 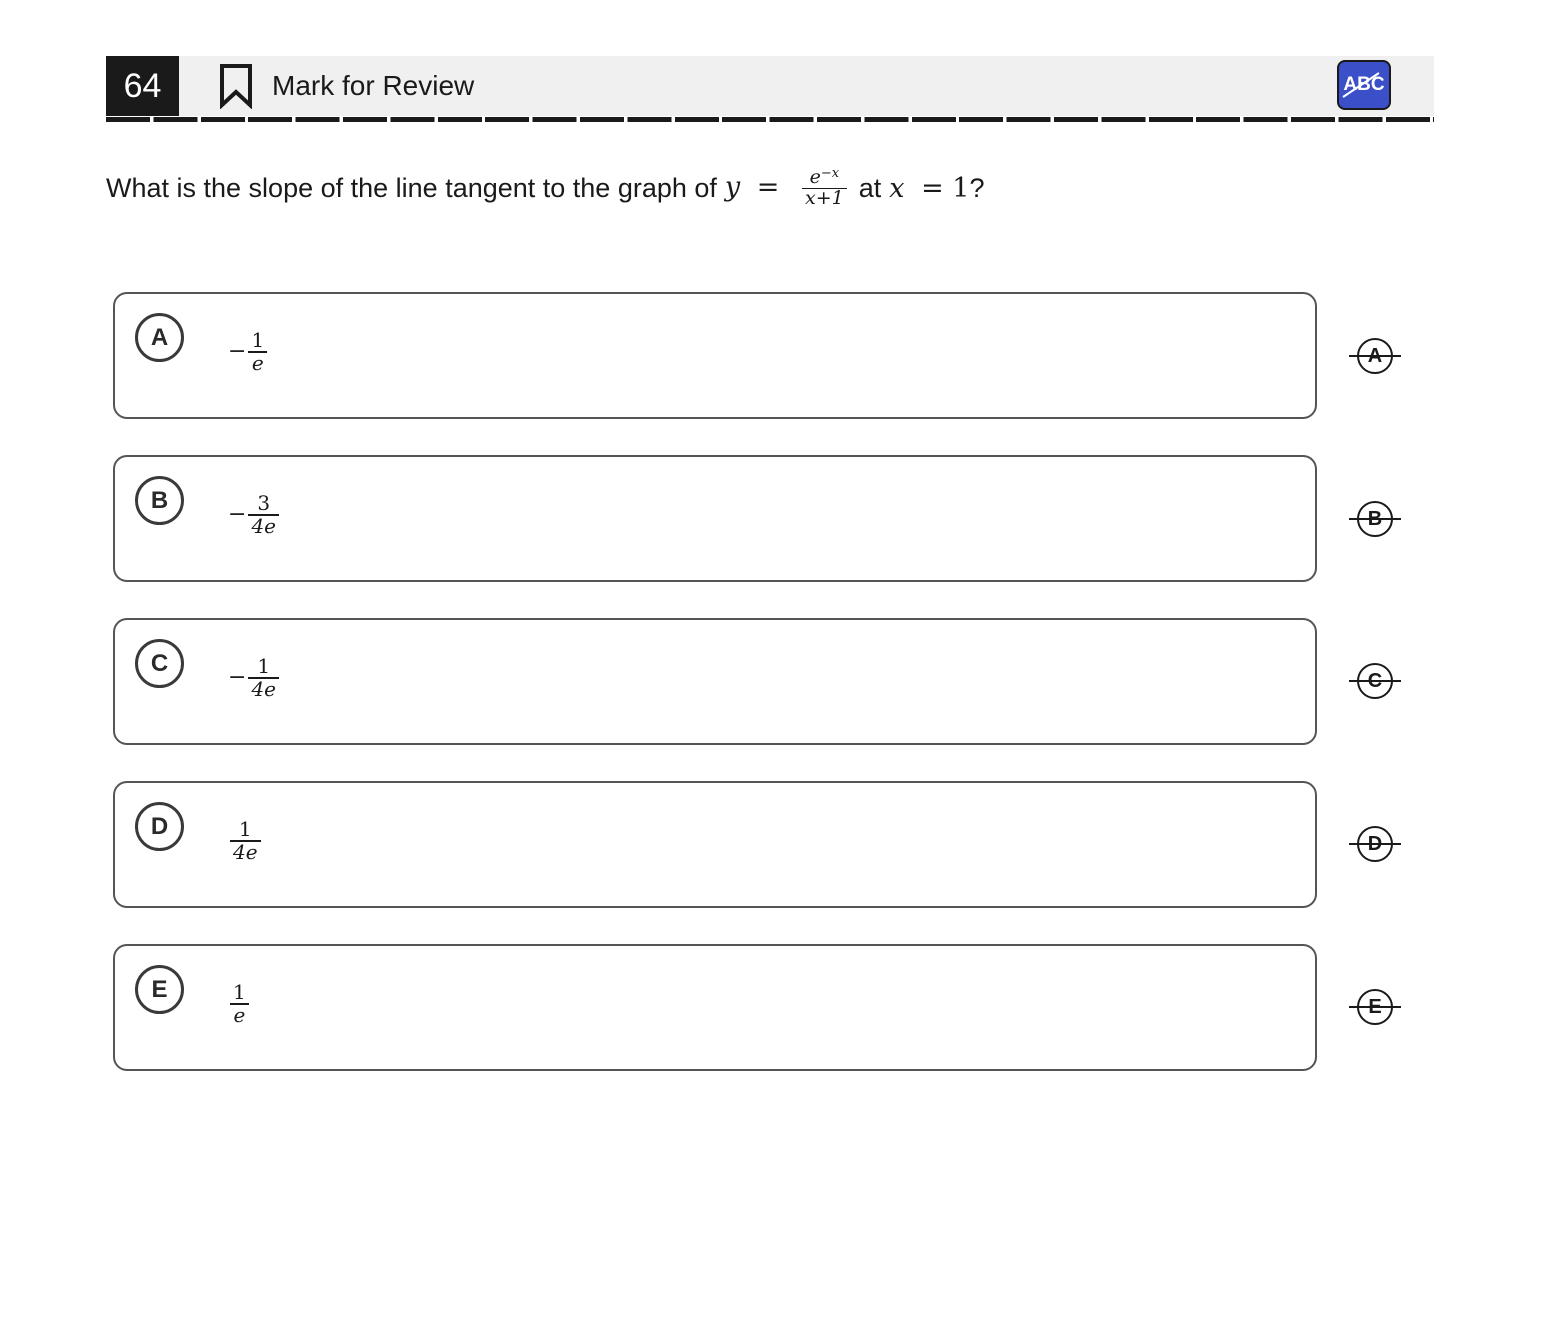 I want to click on bookmark-icon, so click(x=236, y=86).